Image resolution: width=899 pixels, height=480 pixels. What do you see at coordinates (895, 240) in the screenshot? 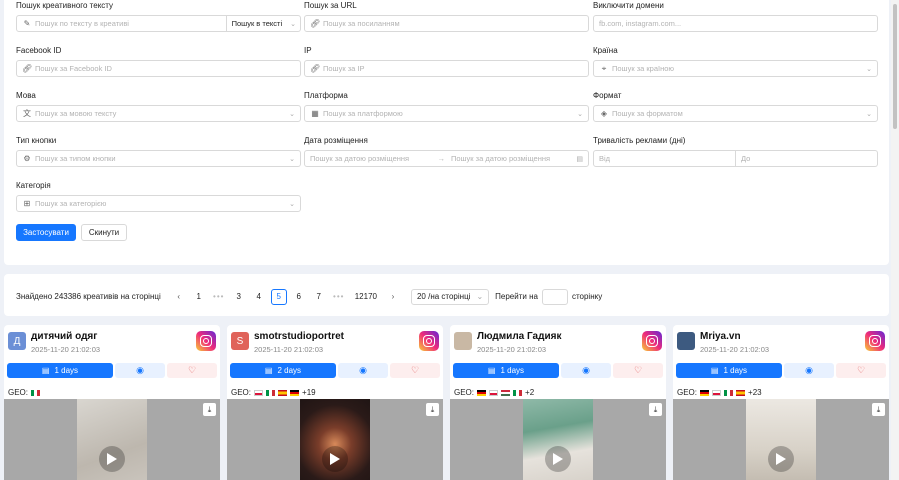
I see `page-scrollbar` at bounding box center [895, 240].